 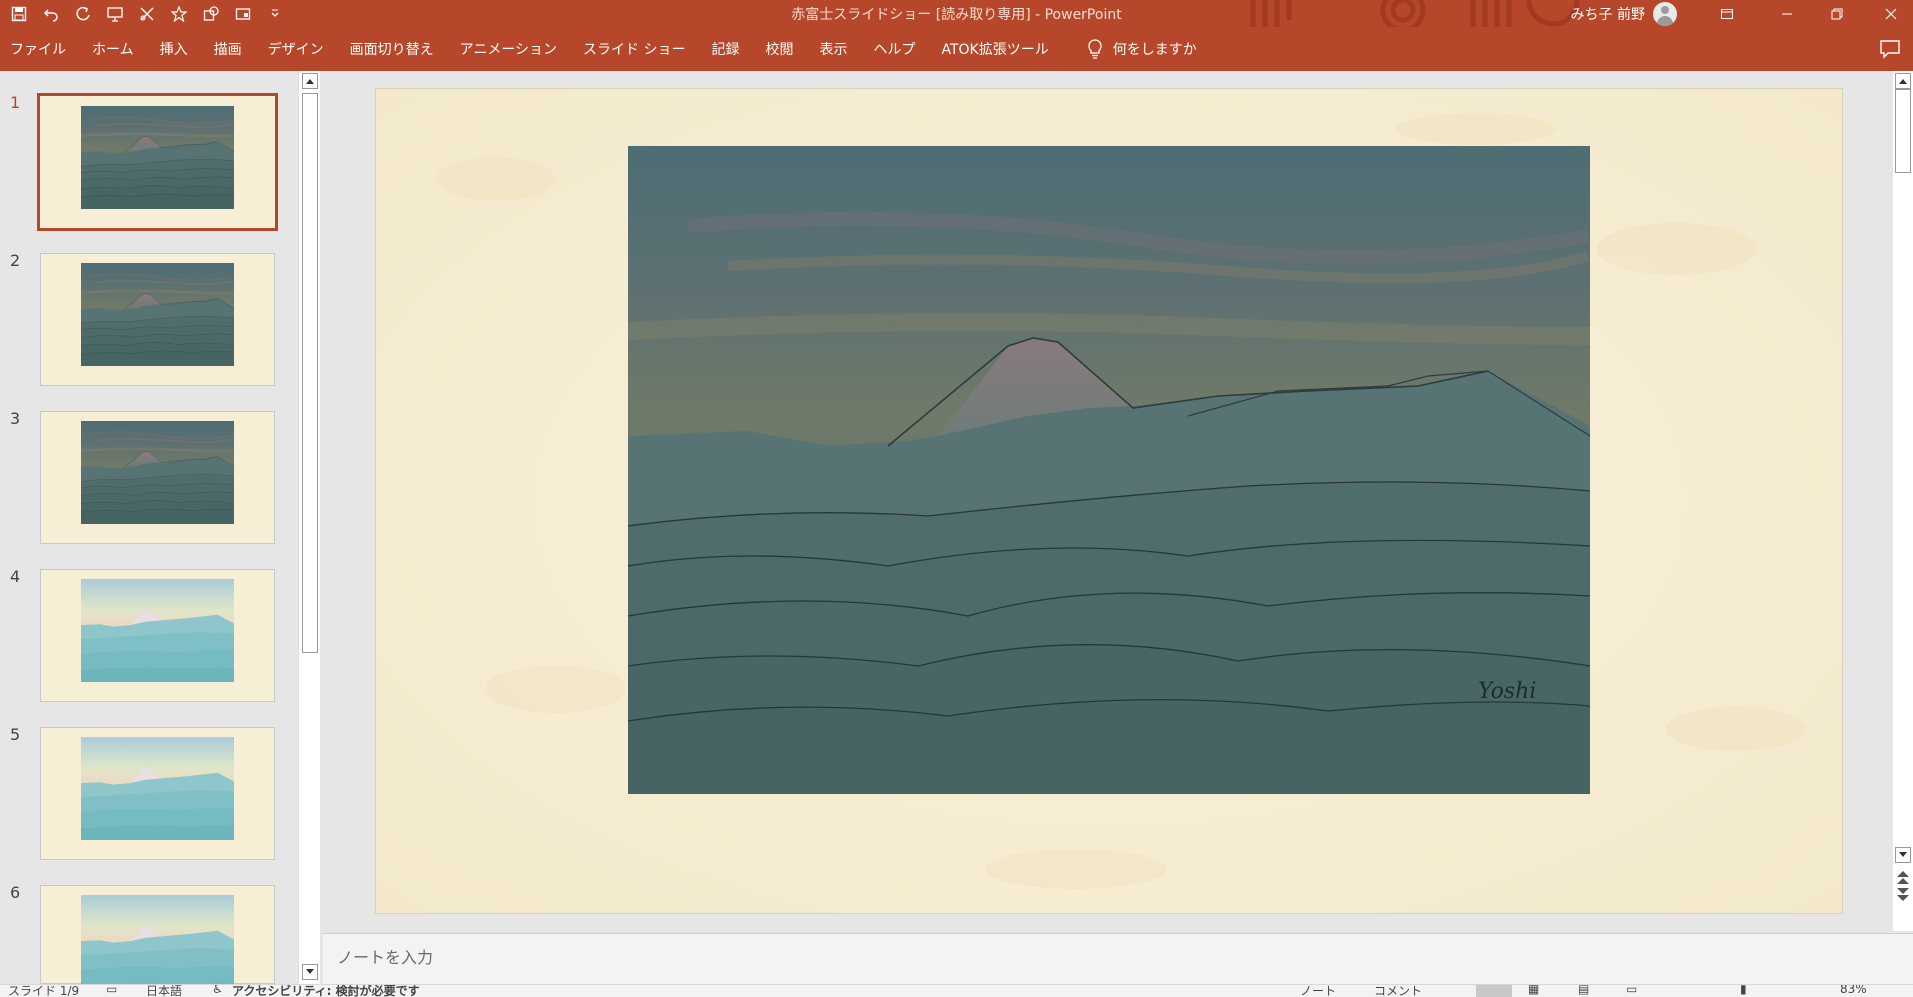 What do you see at coordinates (1413, 13) in the screenshot?
I see `title-decoration` at bounding box center [1413, 13].